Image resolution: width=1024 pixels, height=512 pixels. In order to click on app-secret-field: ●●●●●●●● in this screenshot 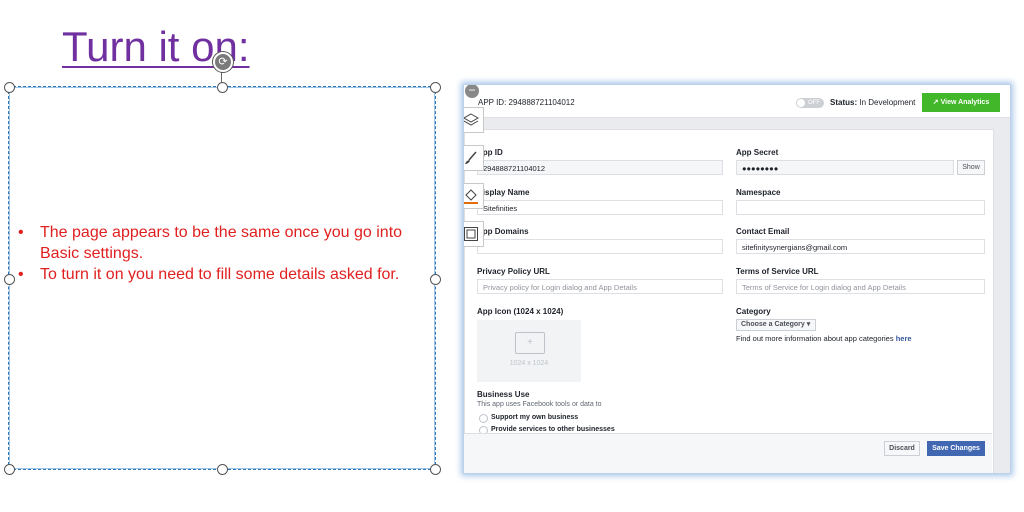, I will do `click(845, 167)`.